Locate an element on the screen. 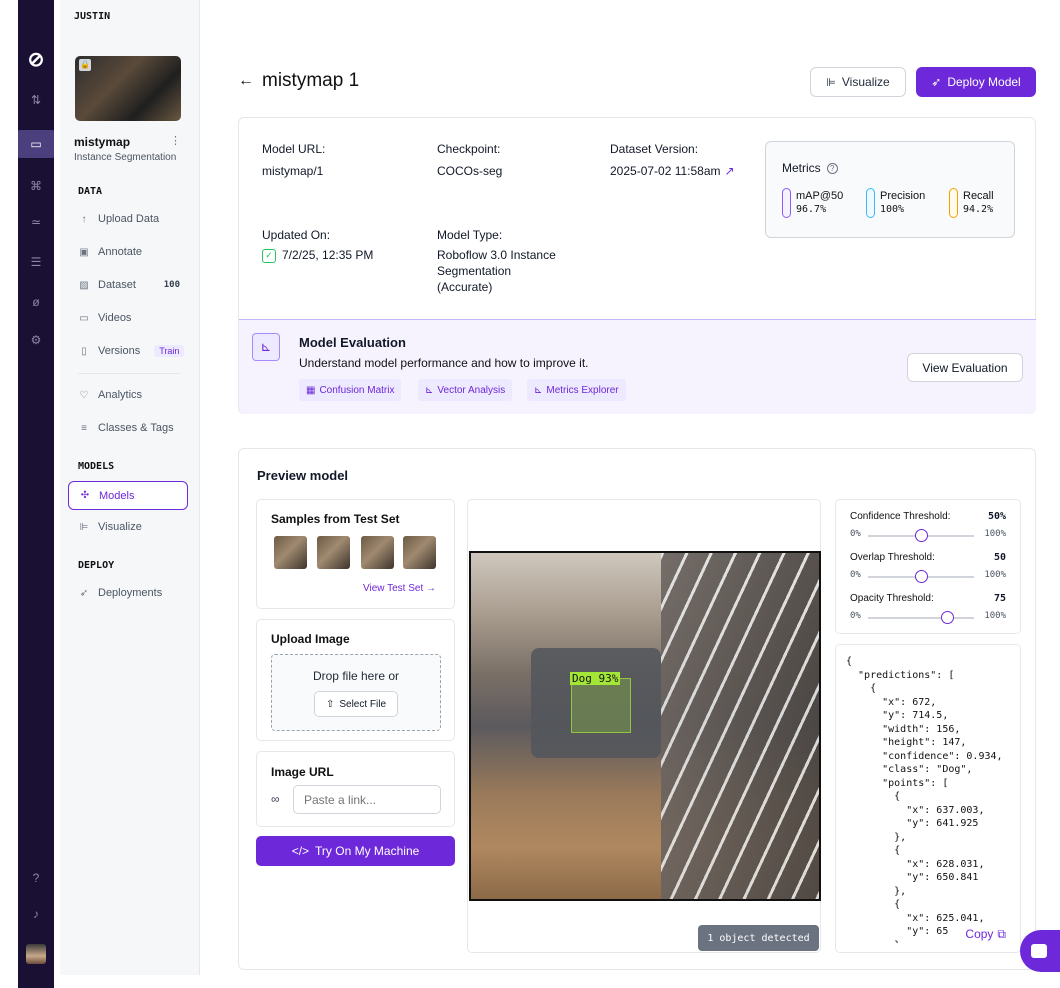 This screenshot has width=1060, height=988. sort-icon: ⇅ is located at coordinates (36, 100).